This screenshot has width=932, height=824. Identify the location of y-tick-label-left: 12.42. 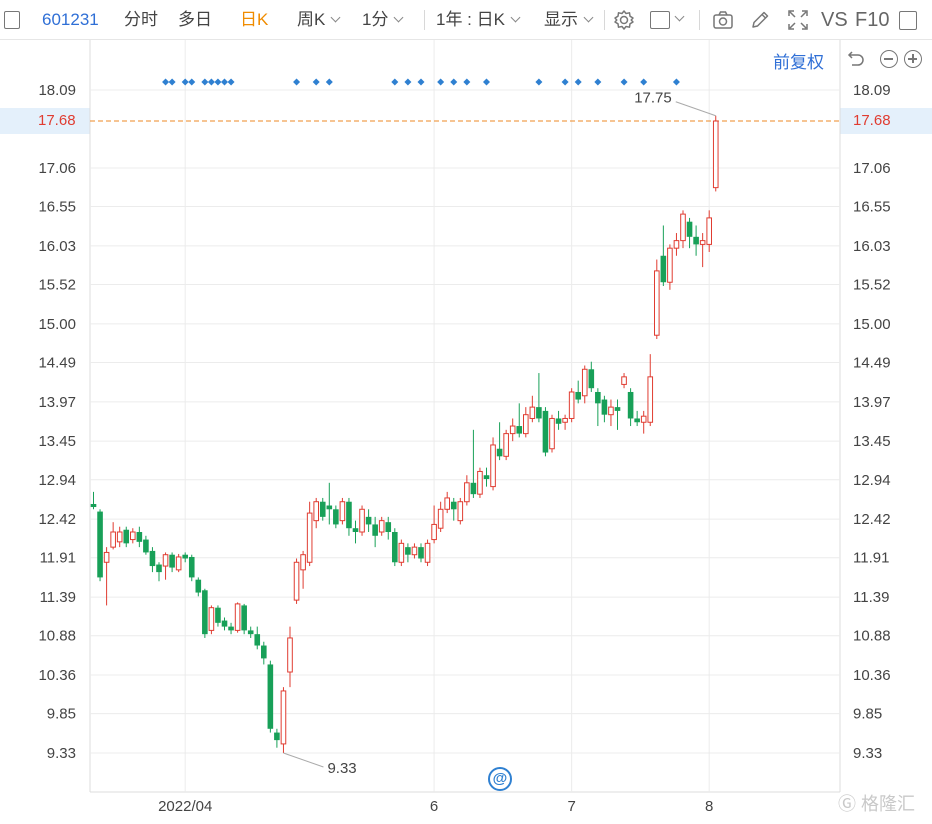
(57, 519).